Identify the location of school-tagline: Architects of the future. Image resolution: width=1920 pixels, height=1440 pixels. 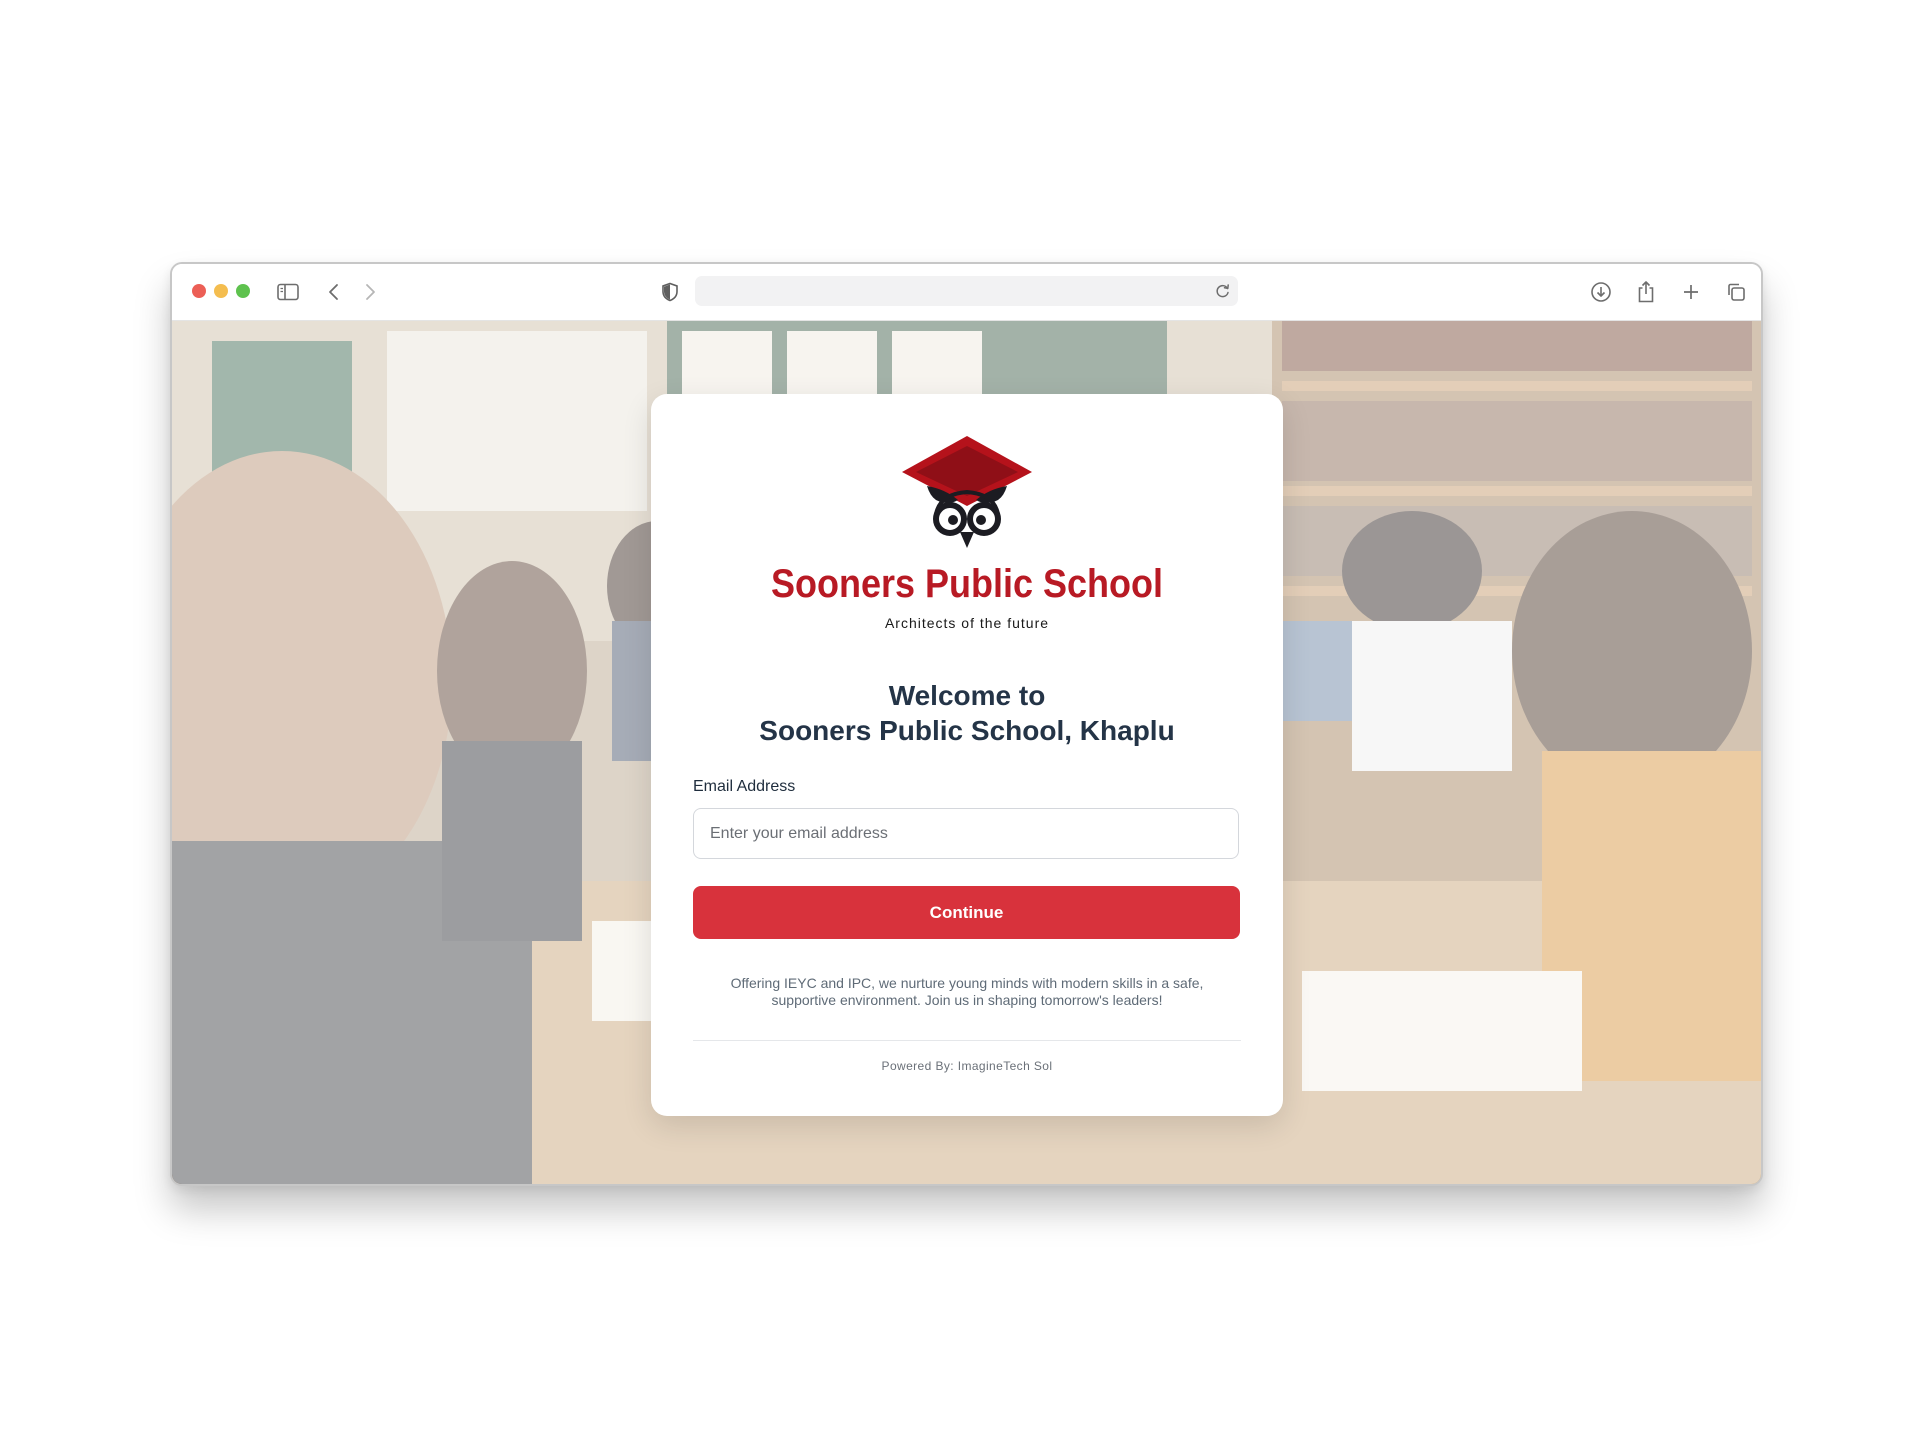
(967, 623).